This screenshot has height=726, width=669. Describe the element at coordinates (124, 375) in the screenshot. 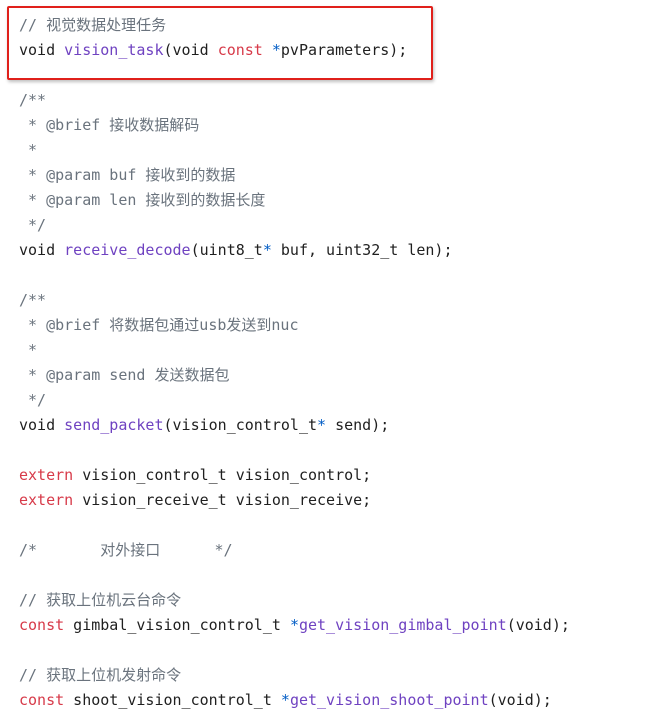

I see `code-token: * @param send 发送数据包` at that location.